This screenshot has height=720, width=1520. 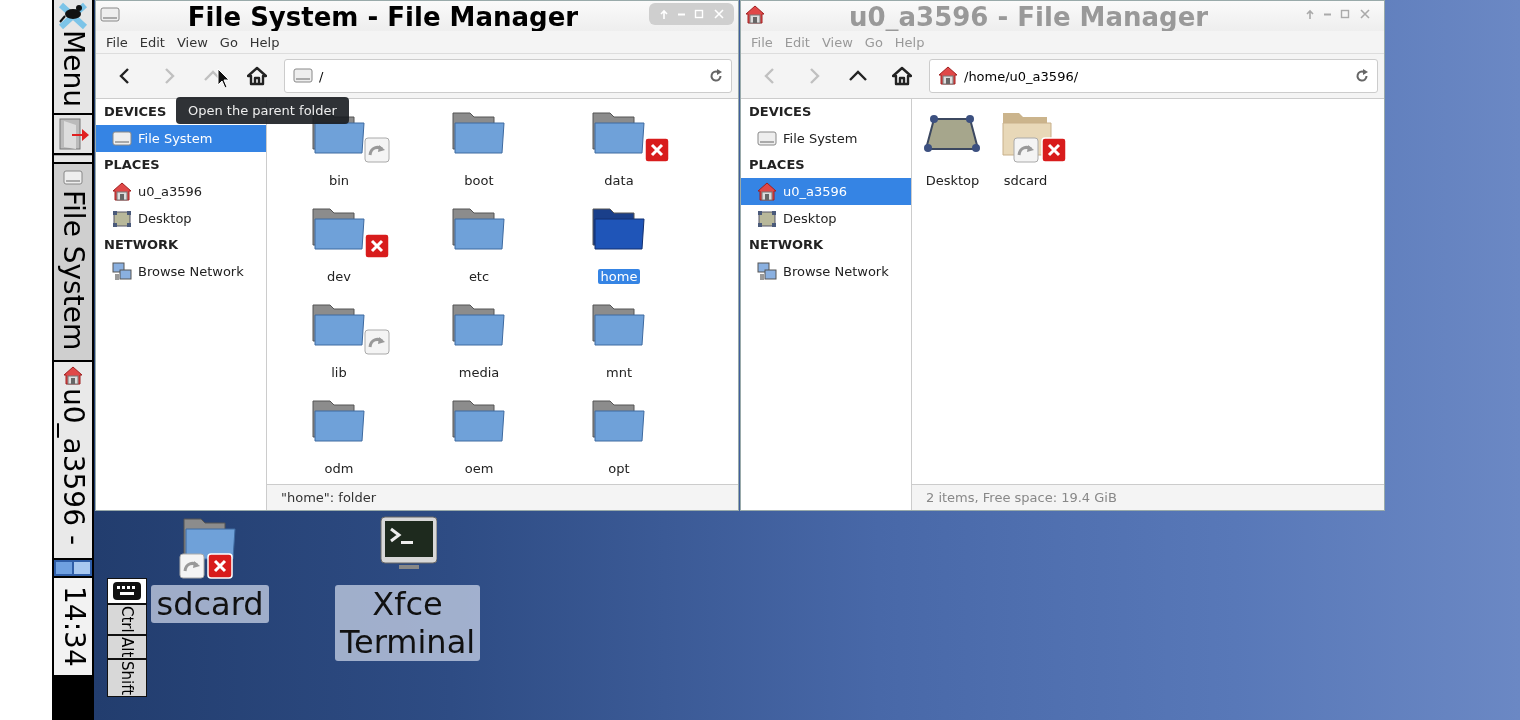 I want to click on mouse-icon, so click(x=73, y=16).